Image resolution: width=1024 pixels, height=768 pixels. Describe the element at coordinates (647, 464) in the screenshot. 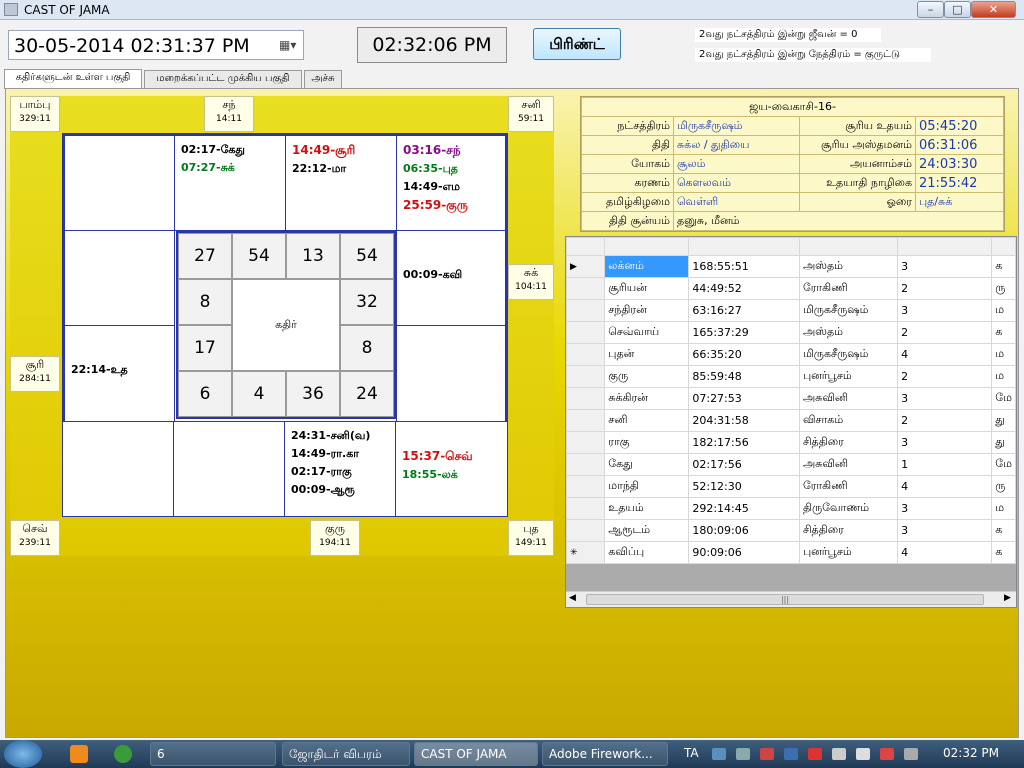

I see `grid-cell: கேது` at that location.